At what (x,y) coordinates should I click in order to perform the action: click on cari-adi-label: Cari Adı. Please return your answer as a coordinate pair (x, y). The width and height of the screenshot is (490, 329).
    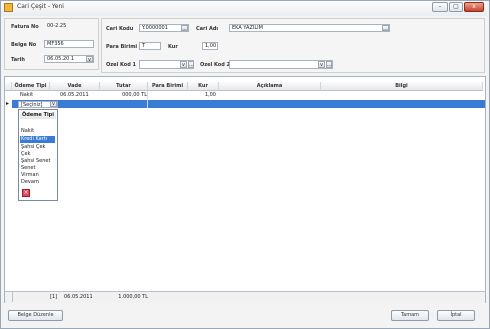
    Looking at the image, I should click on (207, 29).